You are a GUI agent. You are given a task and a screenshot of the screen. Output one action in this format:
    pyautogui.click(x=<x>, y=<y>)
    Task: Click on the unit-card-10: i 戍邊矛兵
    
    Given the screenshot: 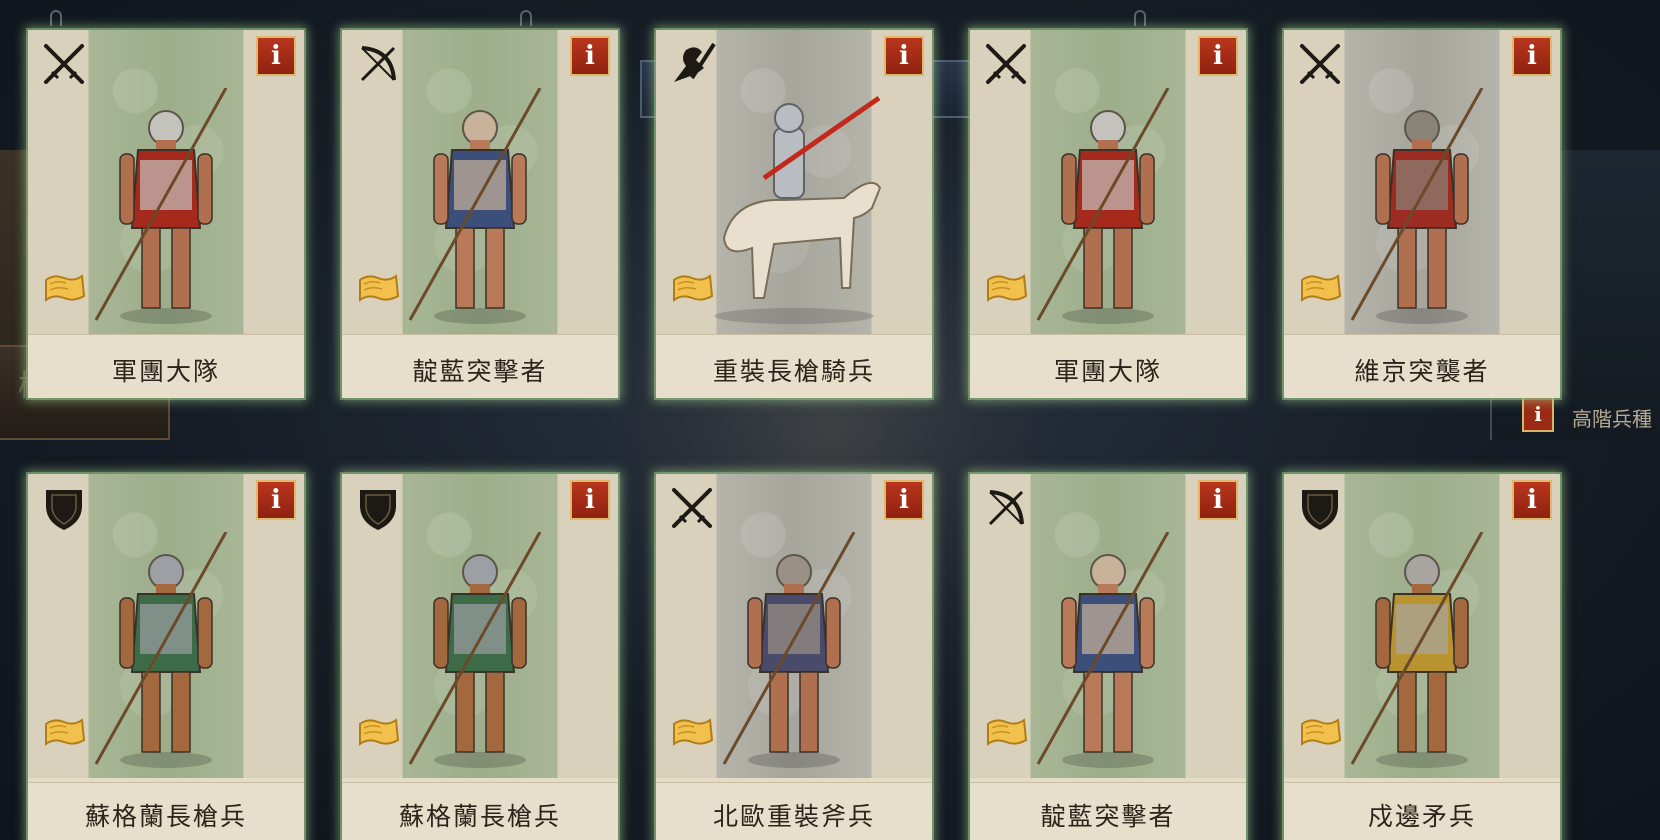 What is the action you would take?
    pyautogui.click(x=1422, y=657)
    